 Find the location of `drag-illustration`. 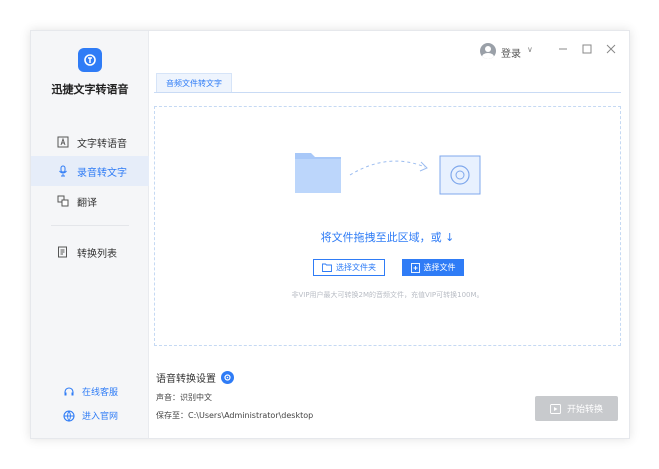

drag-illustration is located at coordinates (388, 174).